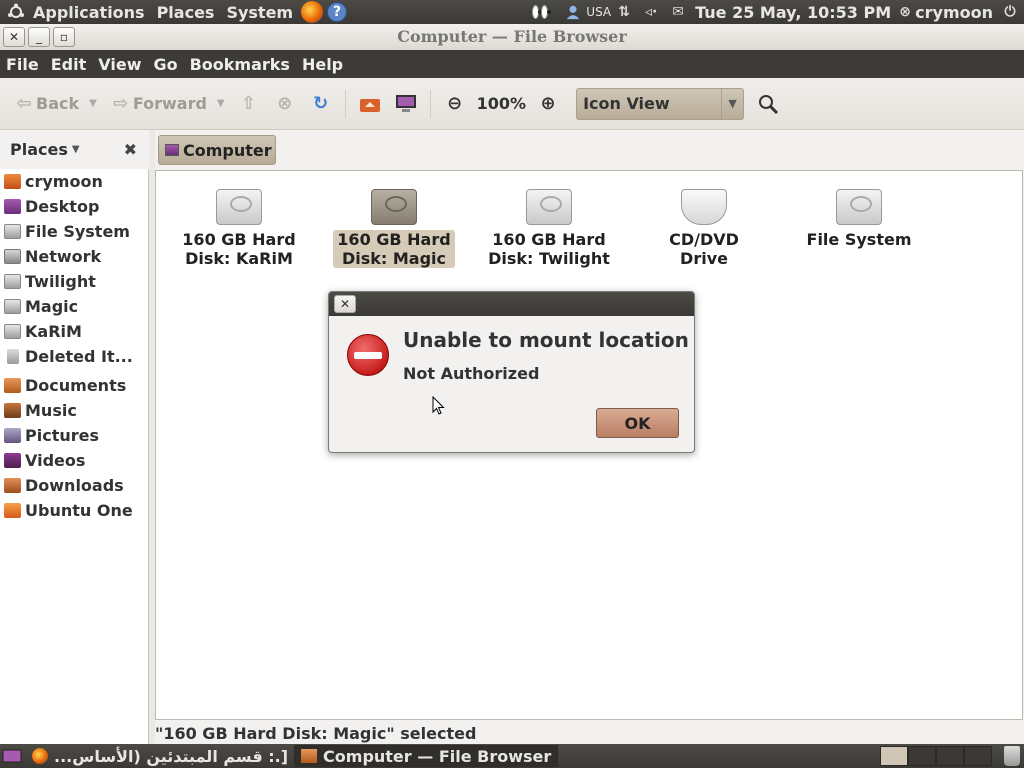 This screenshot has width=1024, height=768. I want to click on stop-button: ⊗, so click(285, 104).